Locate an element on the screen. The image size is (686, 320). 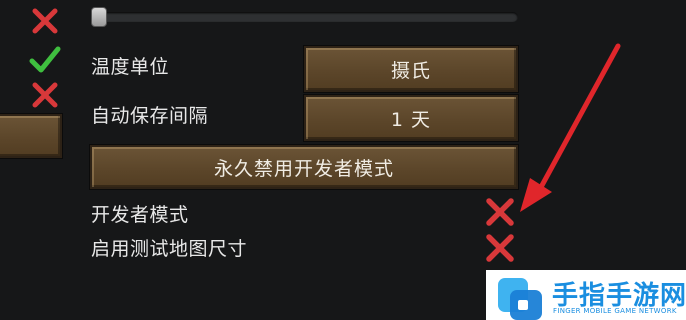
check-icon is located at coordinates (45, 60).